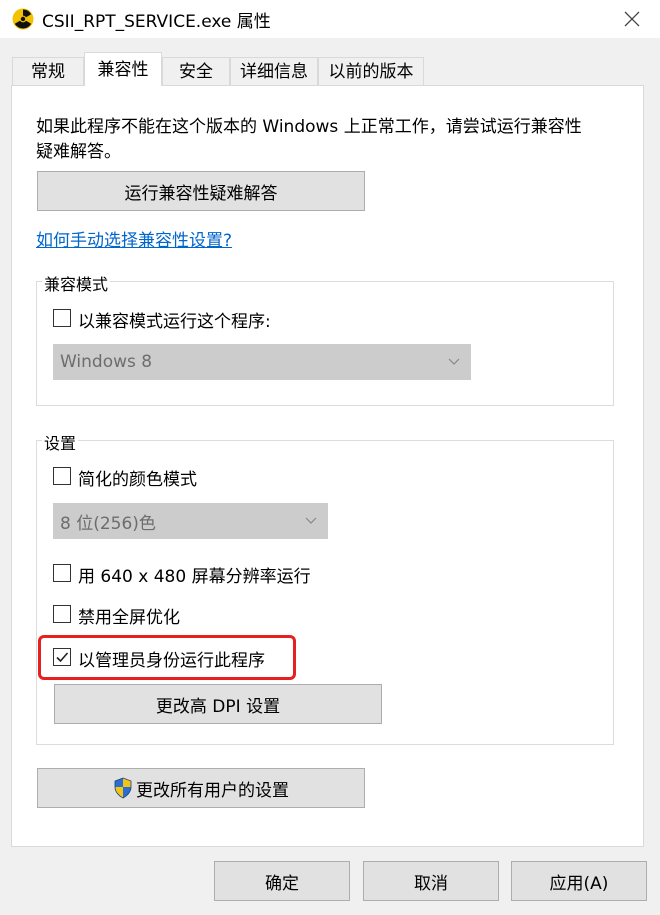 This screenshot has height=915, width=660. What do you see at coordinates (579, 881) in the screenshot?
I see `apply-button: 应用(A)` at bounding box center [579, 881].